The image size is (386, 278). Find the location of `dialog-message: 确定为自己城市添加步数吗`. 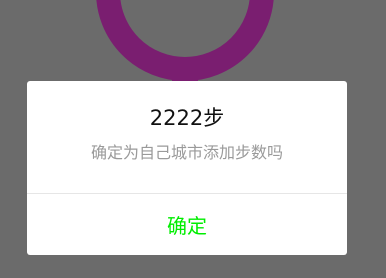

dialog-message: 确定为自己城市添加步数吗 is located at coordinates (186, 152).